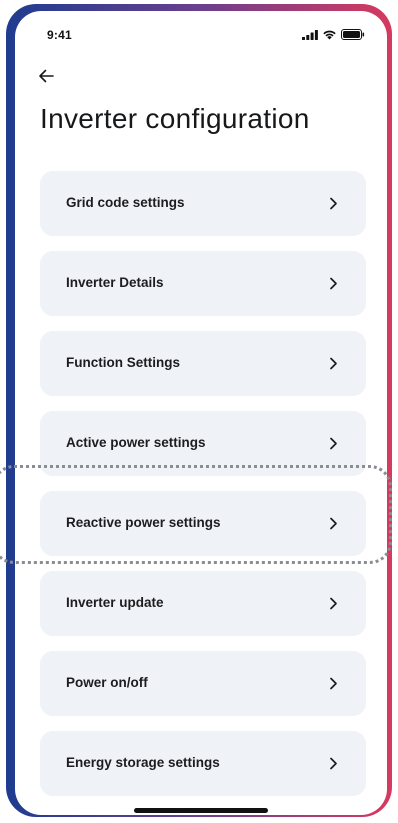 Image resolution: width=398 pixels, height=823 pixels. Describe the element at coordinates (115, 602) in the screenshot. I see `menu-item-label: Inverter update` at that location.